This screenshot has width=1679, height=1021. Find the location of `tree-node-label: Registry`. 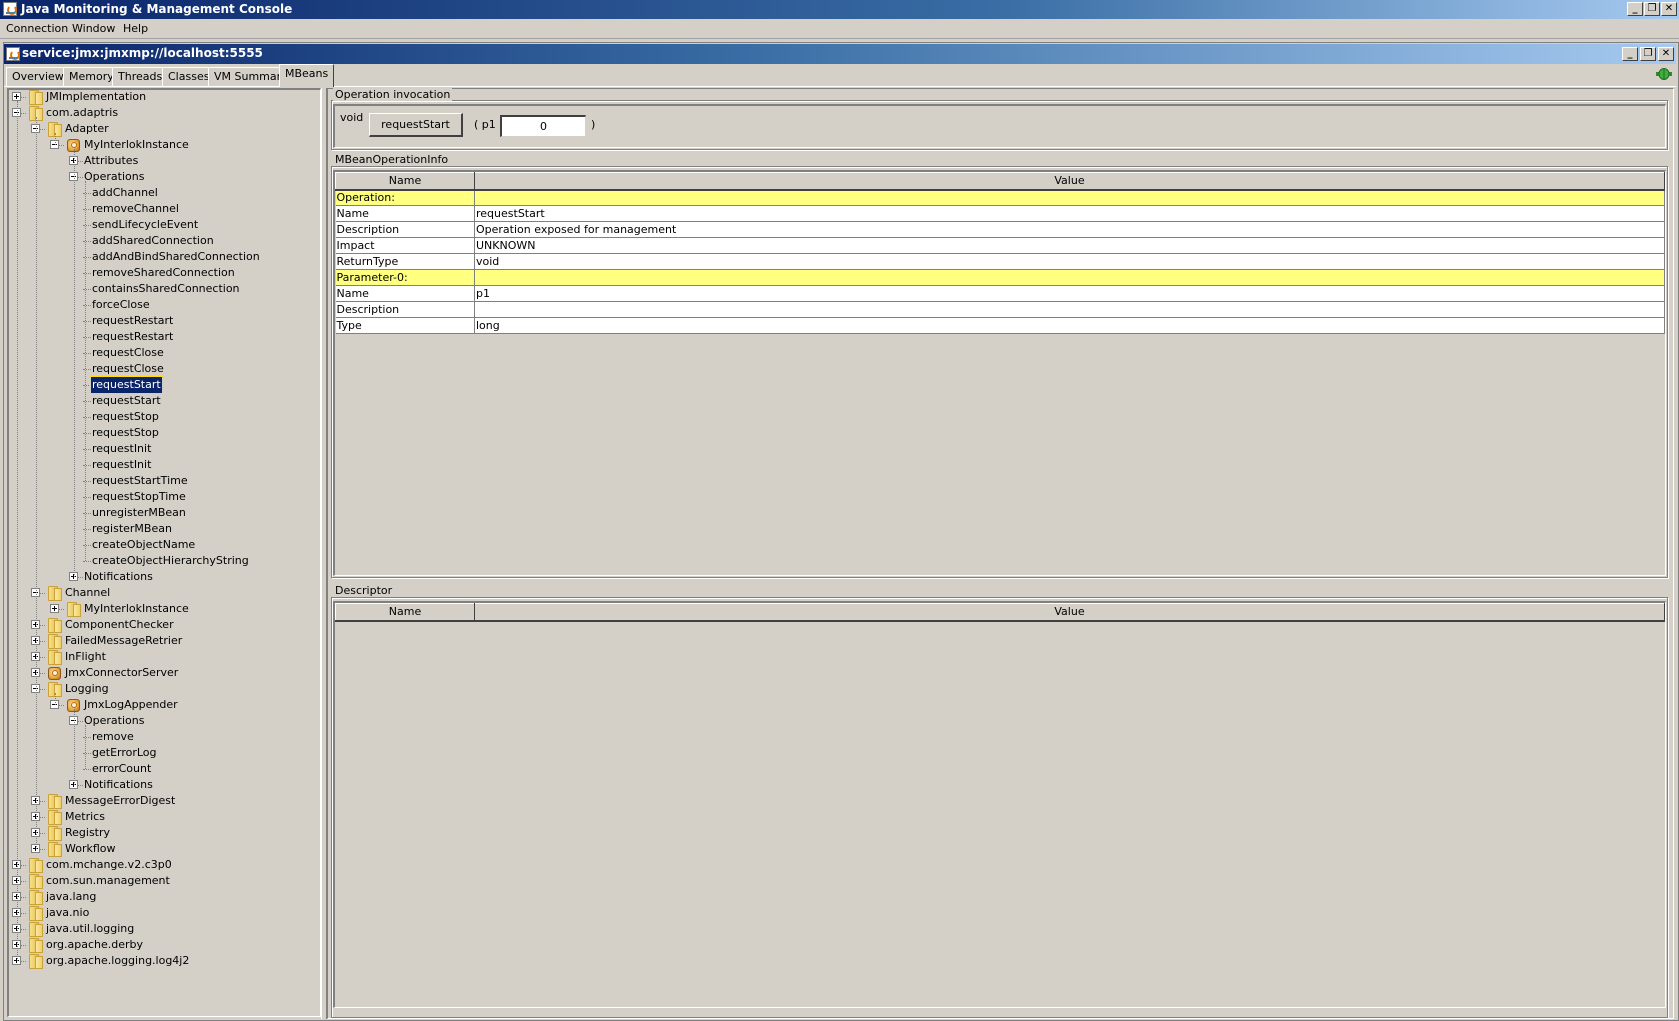

tree-node-label: Registry is located at coordinates (87, 833).